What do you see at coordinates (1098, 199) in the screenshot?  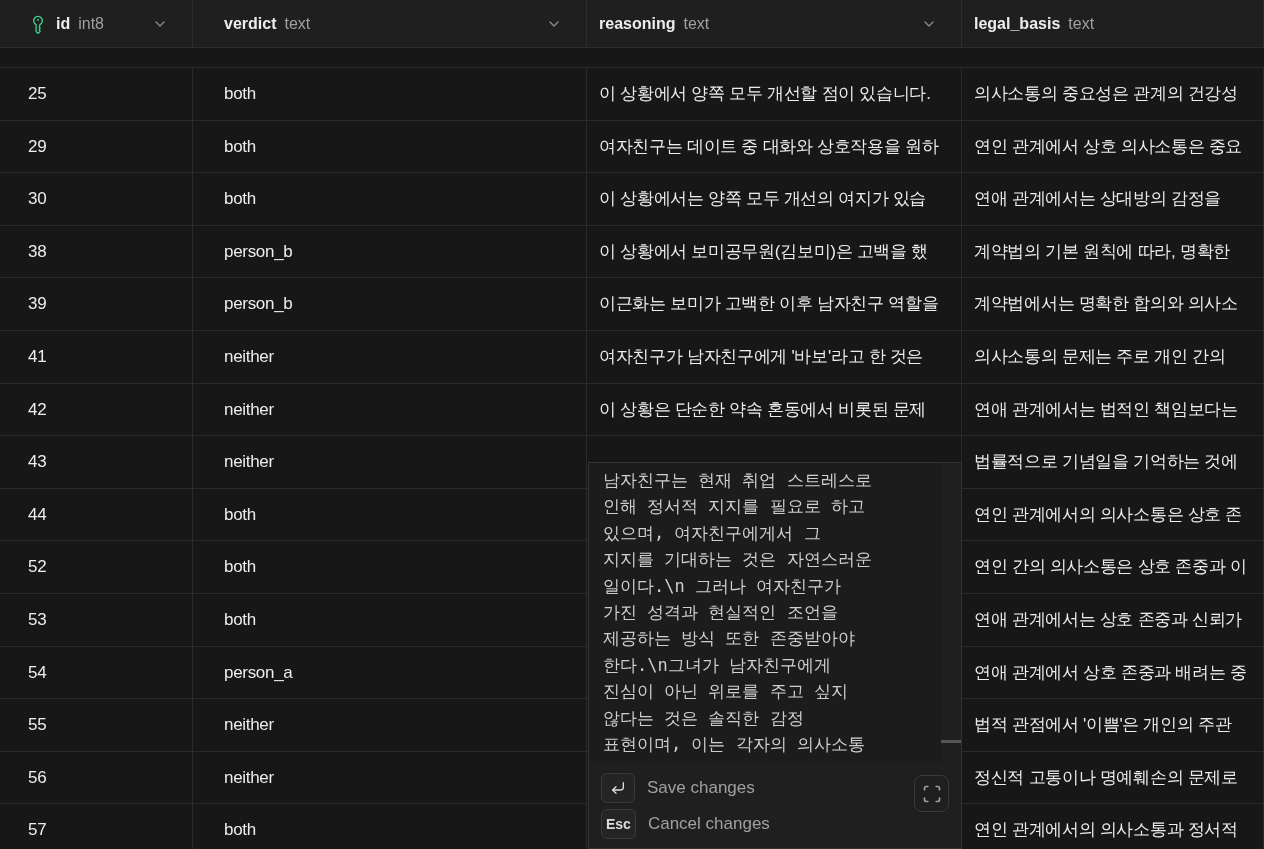 I see `table-cell-text: 연애 관계에서는 상대방의 감정을` at bounding box center [1098, 199].